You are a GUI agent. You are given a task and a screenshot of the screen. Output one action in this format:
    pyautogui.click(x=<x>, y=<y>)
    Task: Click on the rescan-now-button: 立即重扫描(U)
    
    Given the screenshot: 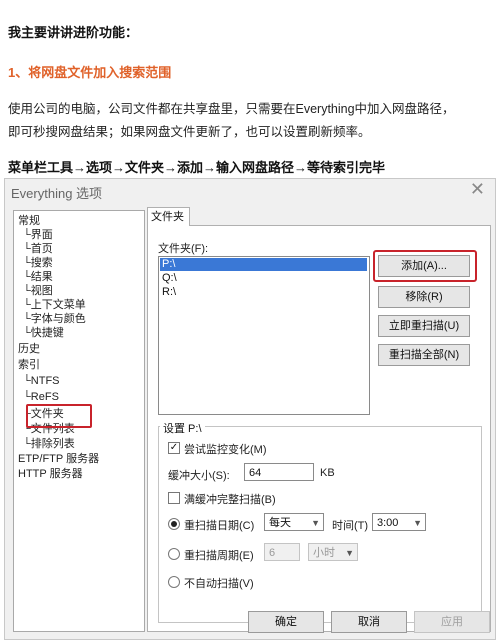 What is the action you would take?
    pyautogui.click(x=424, y=326)
    